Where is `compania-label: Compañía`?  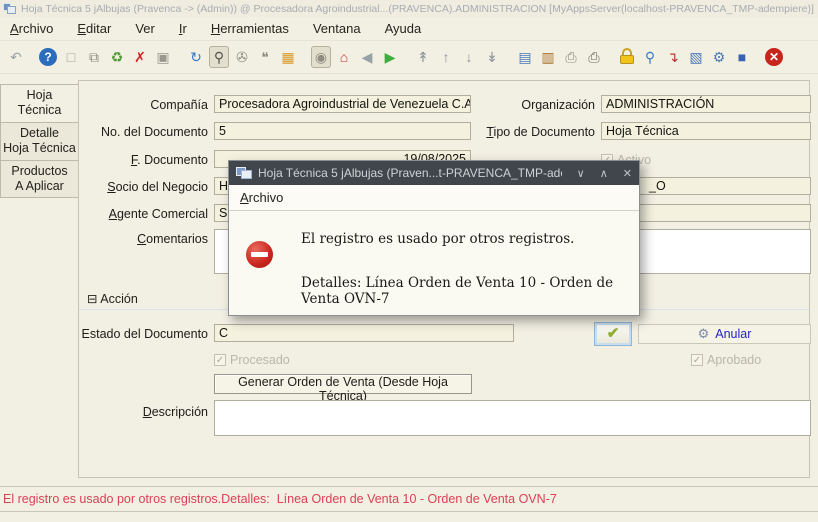 compania-label: Compañía is located at coordinates (179, 105).